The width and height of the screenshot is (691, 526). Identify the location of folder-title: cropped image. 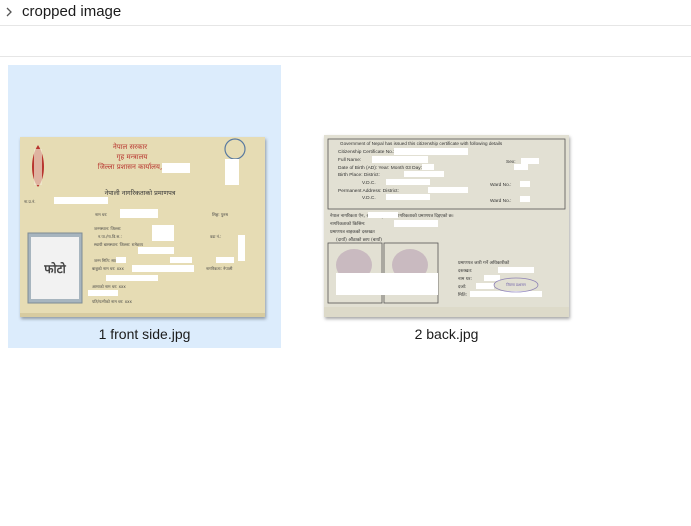
(71, 11).